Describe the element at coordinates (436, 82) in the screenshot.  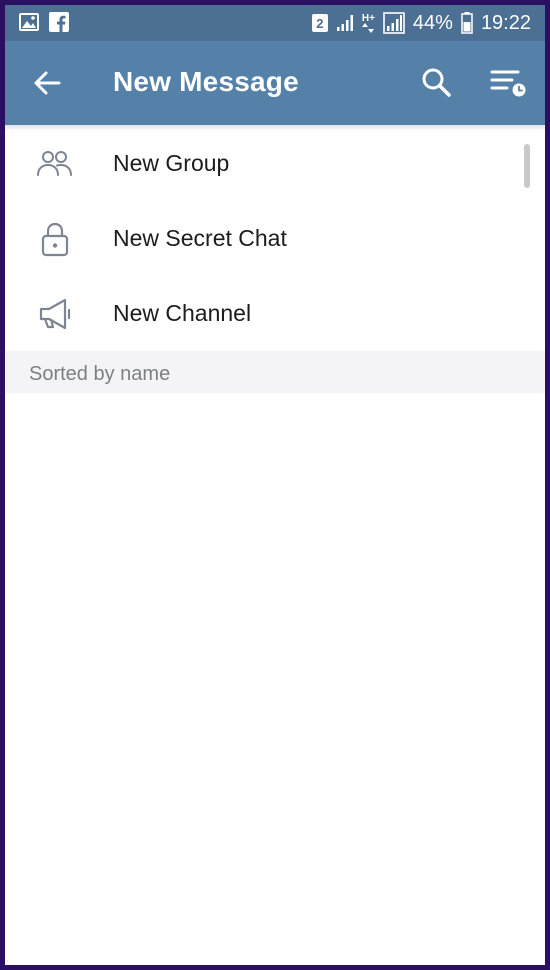
I see `search-icon` at that location.